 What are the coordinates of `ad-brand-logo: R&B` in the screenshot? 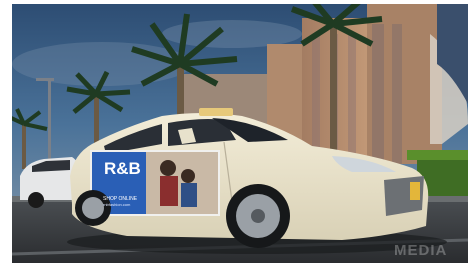 It's located at (122, 168).